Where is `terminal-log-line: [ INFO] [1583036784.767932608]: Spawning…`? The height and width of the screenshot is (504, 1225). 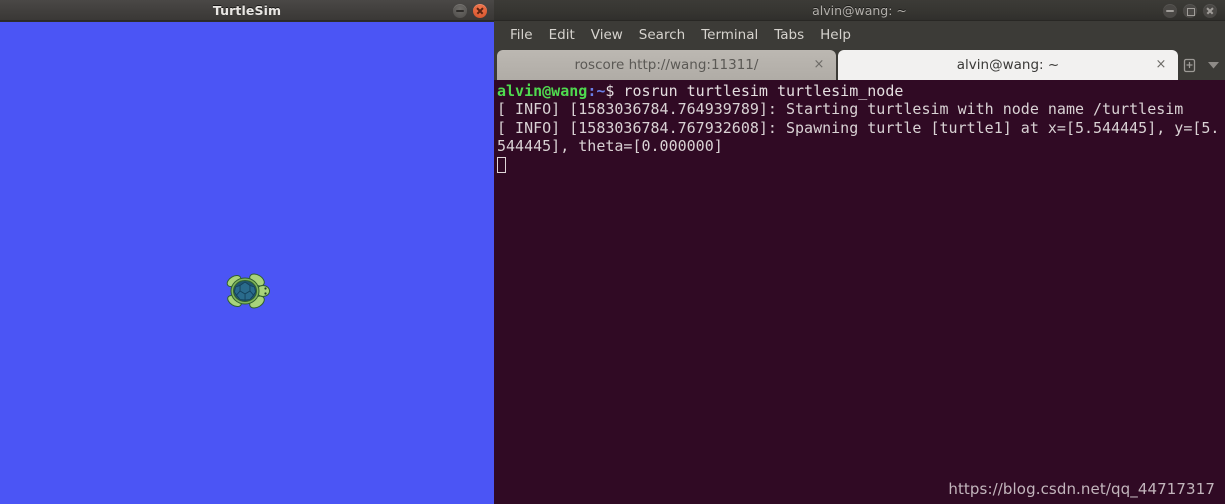
terminal-log-line: [ INFO] [1583036784.767932608]: Spawning… is located at coordinates (858, 137).